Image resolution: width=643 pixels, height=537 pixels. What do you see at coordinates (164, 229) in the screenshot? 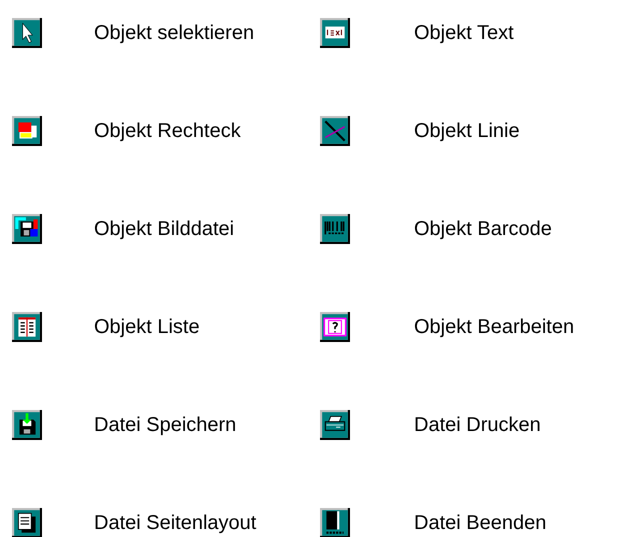
I see `tool-label: Objekt Bilddatei` at bounding box center [164, 229].